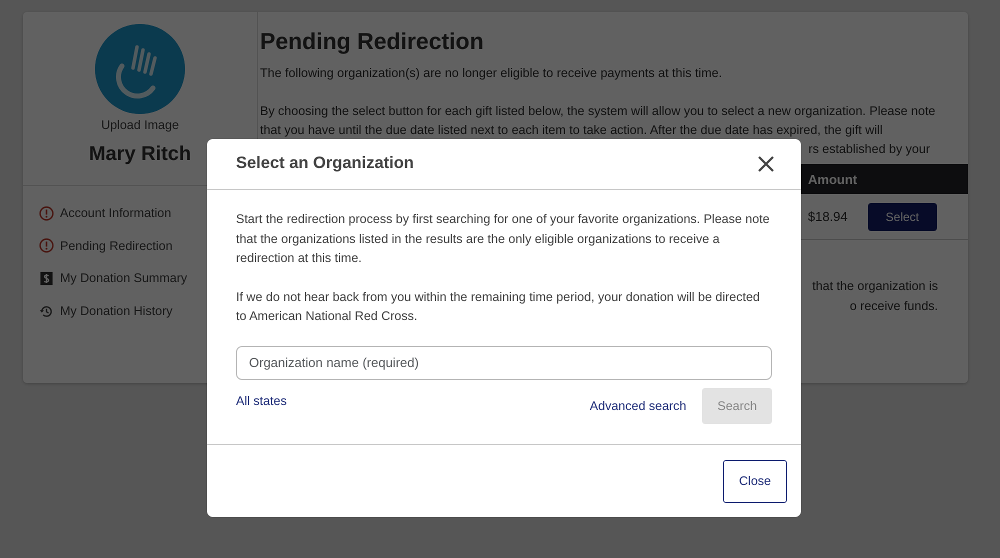 The image size is (1000, 558). Describe the element at coordinates (140, 125) in the screenshot. I see `upload-image-link: Upload Image` at that location.